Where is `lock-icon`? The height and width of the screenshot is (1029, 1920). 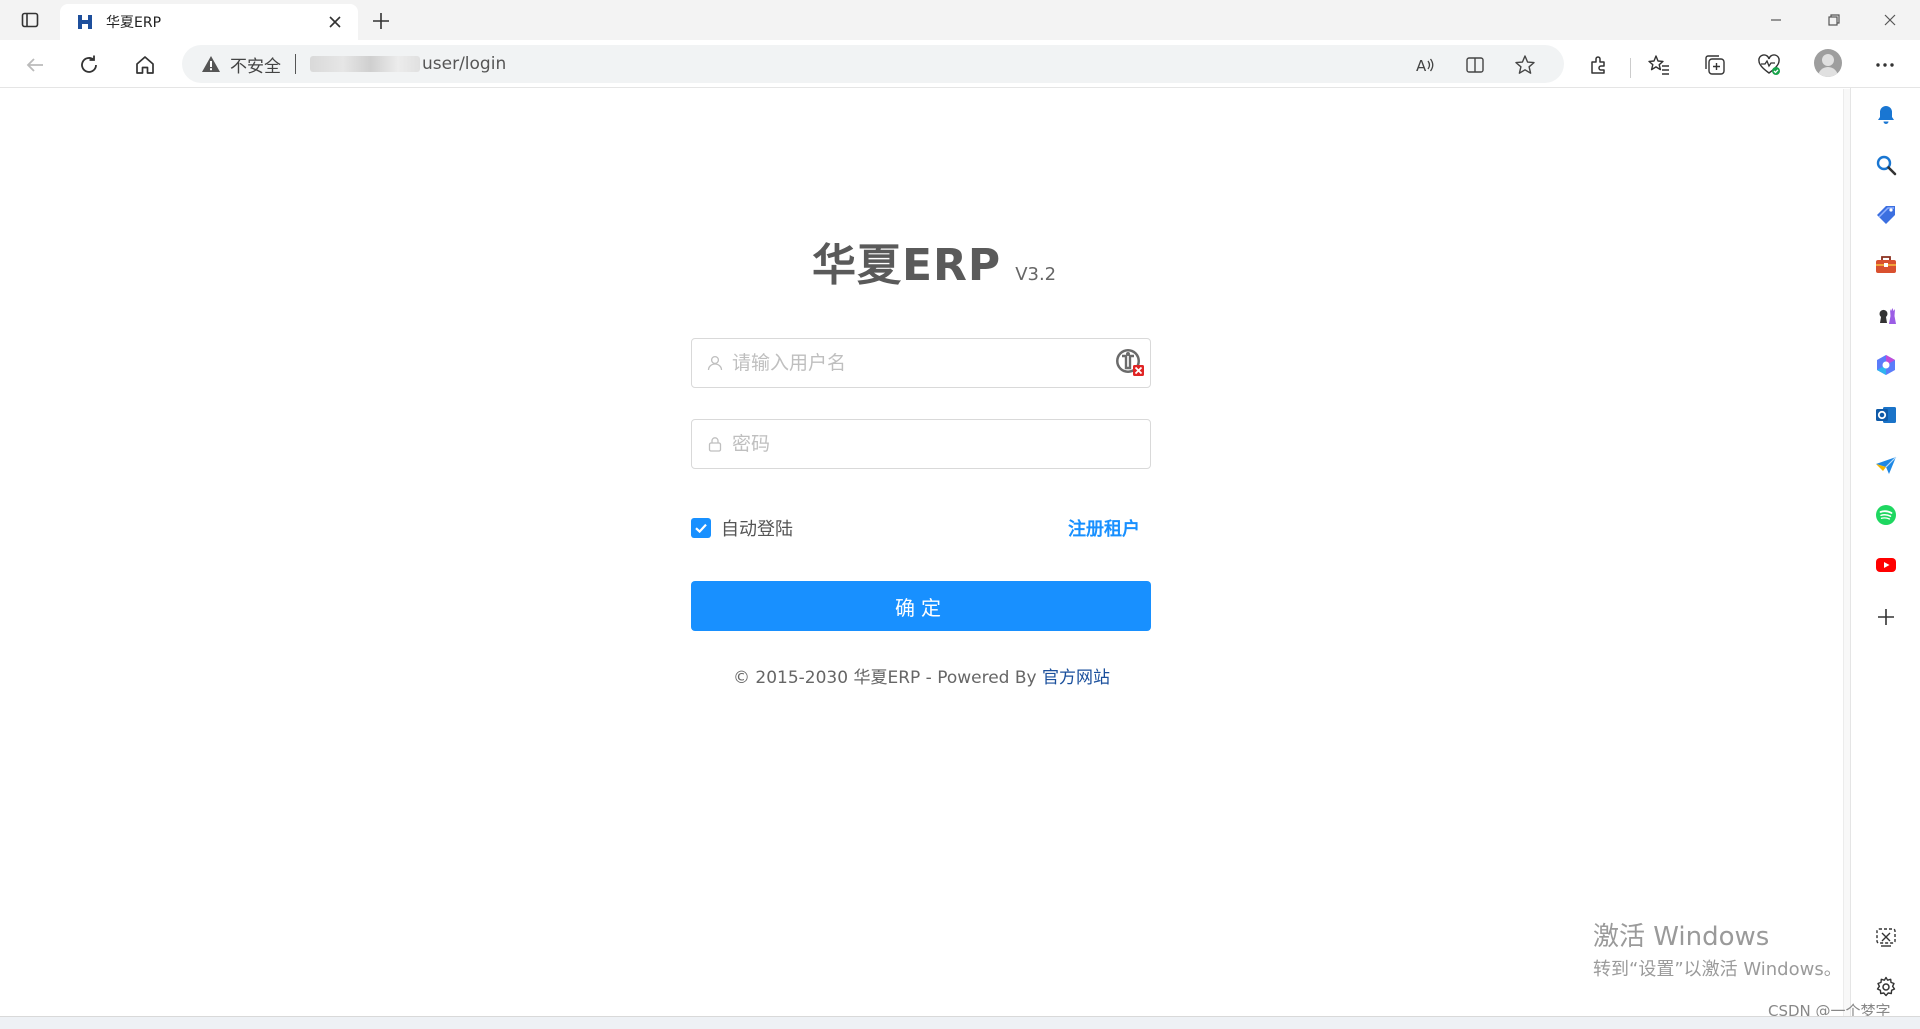
lock-icon is located at coordinates (715, 444).